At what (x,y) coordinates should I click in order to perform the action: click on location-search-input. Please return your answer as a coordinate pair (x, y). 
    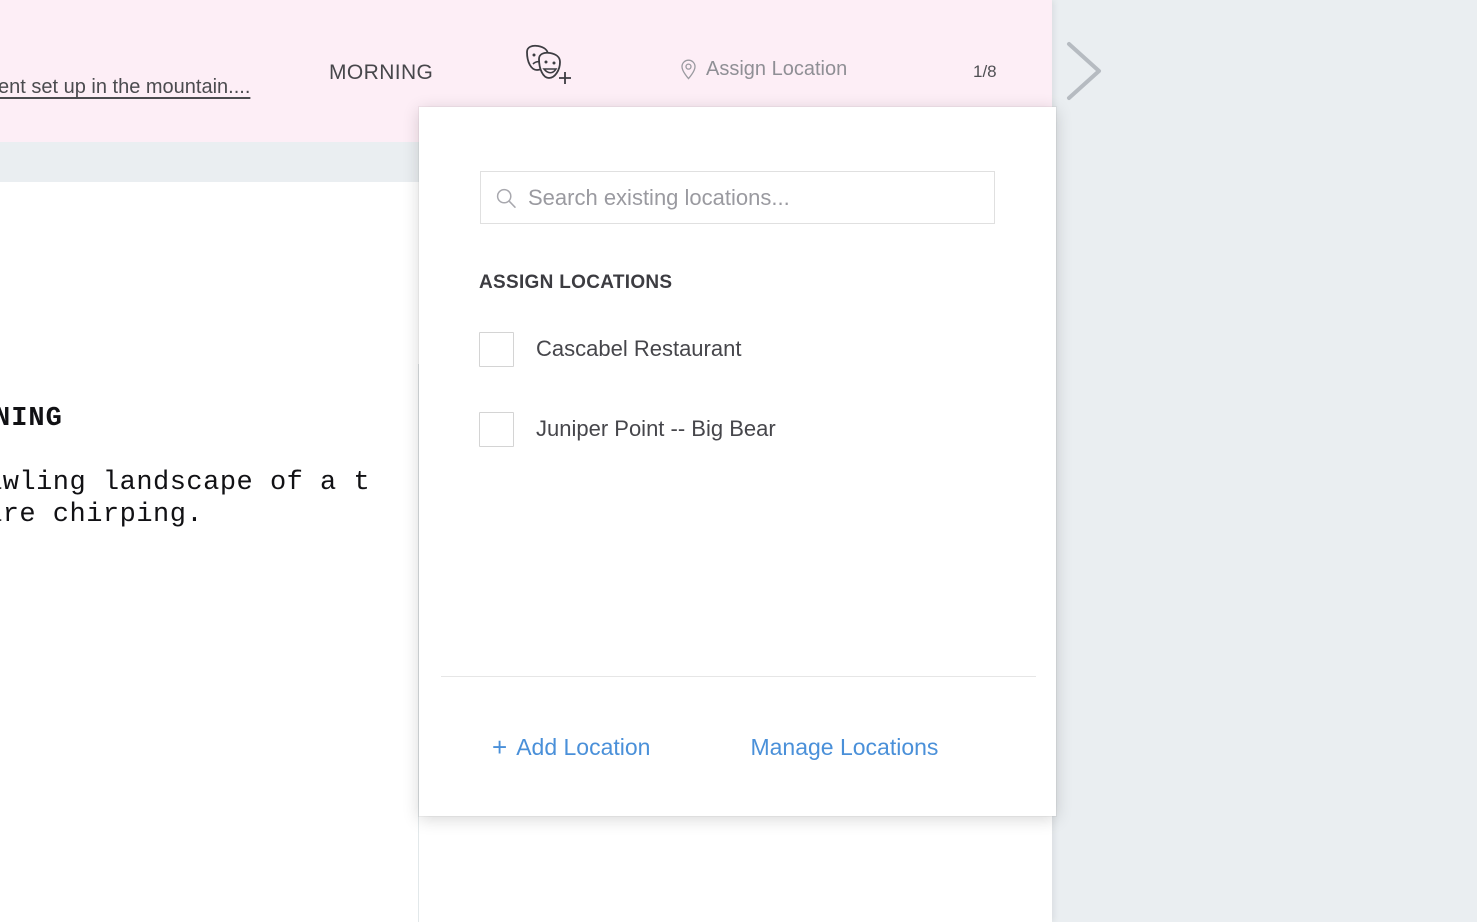
    Looking at the image, I should click on (754, 197).